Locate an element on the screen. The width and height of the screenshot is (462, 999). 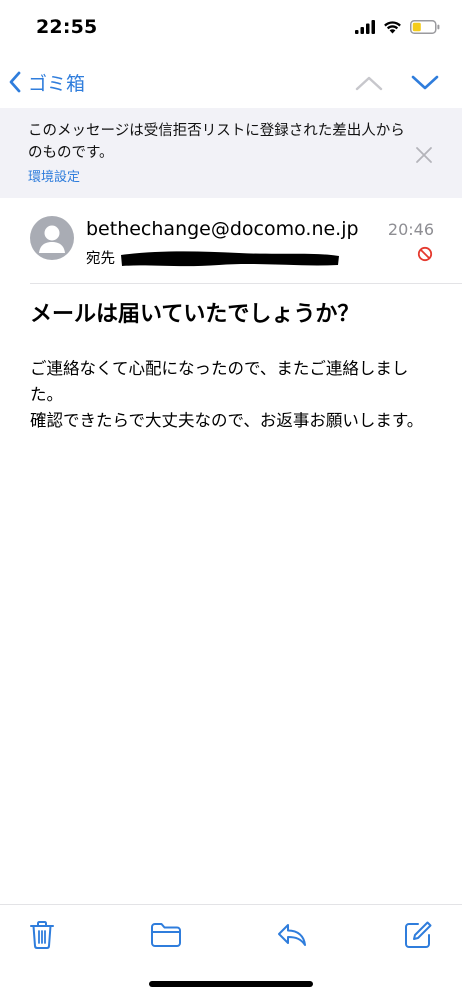
reply-button is located at coordinates (292, 935).